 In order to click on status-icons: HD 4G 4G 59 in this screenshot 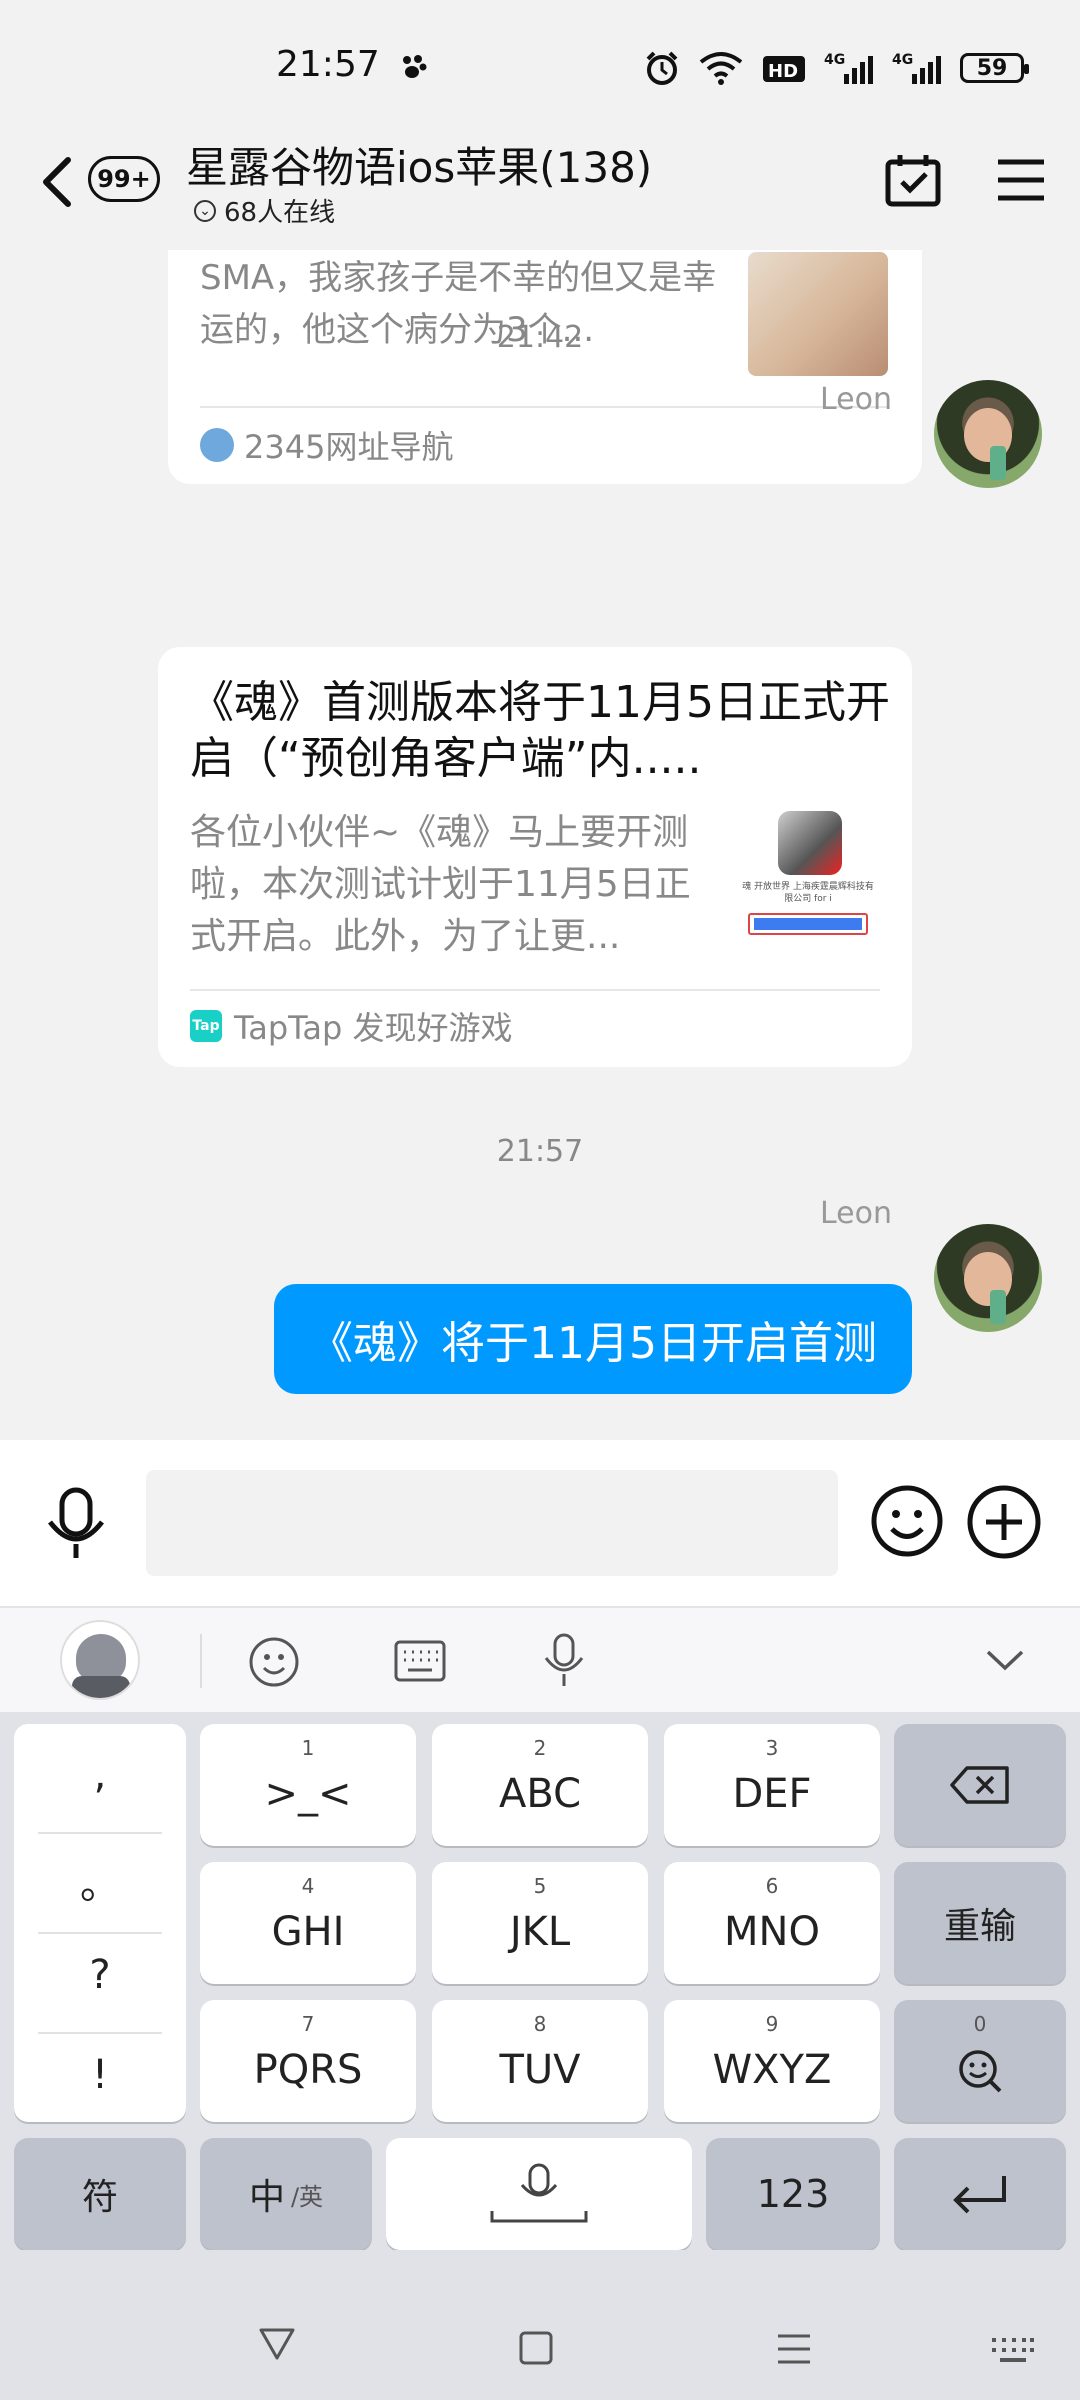, I will do `click(836, 68)`.